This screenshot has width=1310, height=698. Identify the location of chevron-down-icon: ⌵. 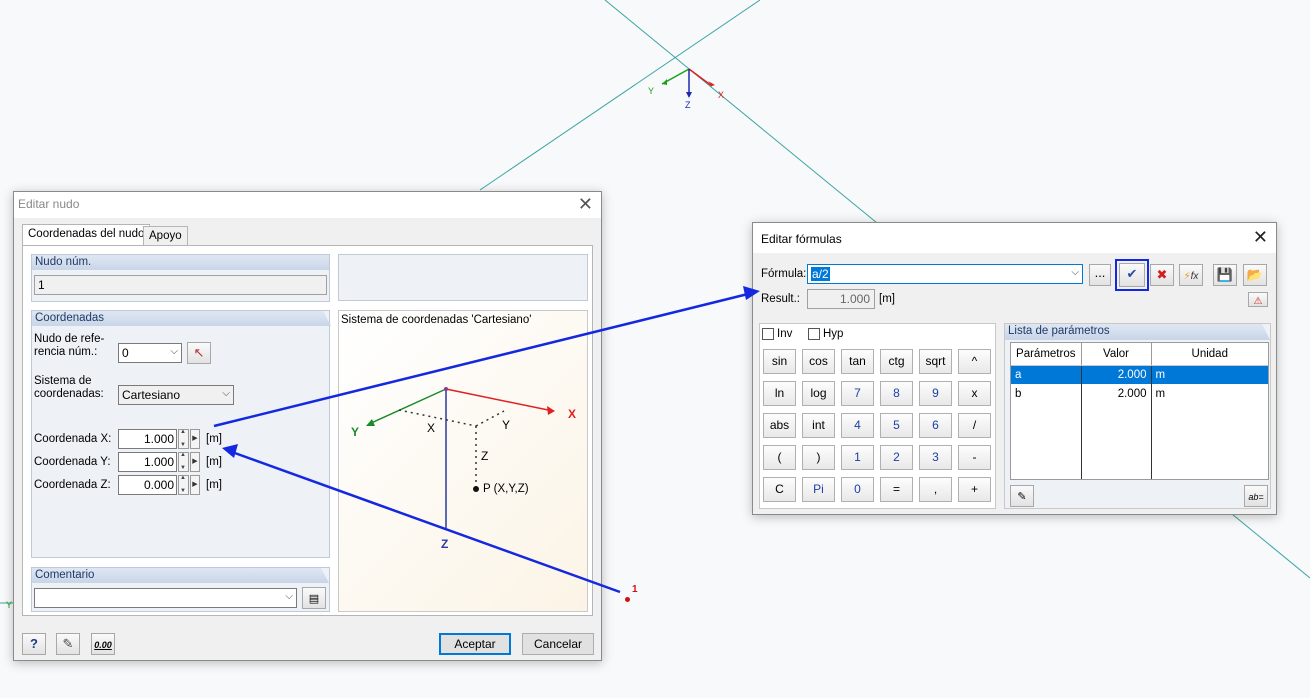
(174, 351).